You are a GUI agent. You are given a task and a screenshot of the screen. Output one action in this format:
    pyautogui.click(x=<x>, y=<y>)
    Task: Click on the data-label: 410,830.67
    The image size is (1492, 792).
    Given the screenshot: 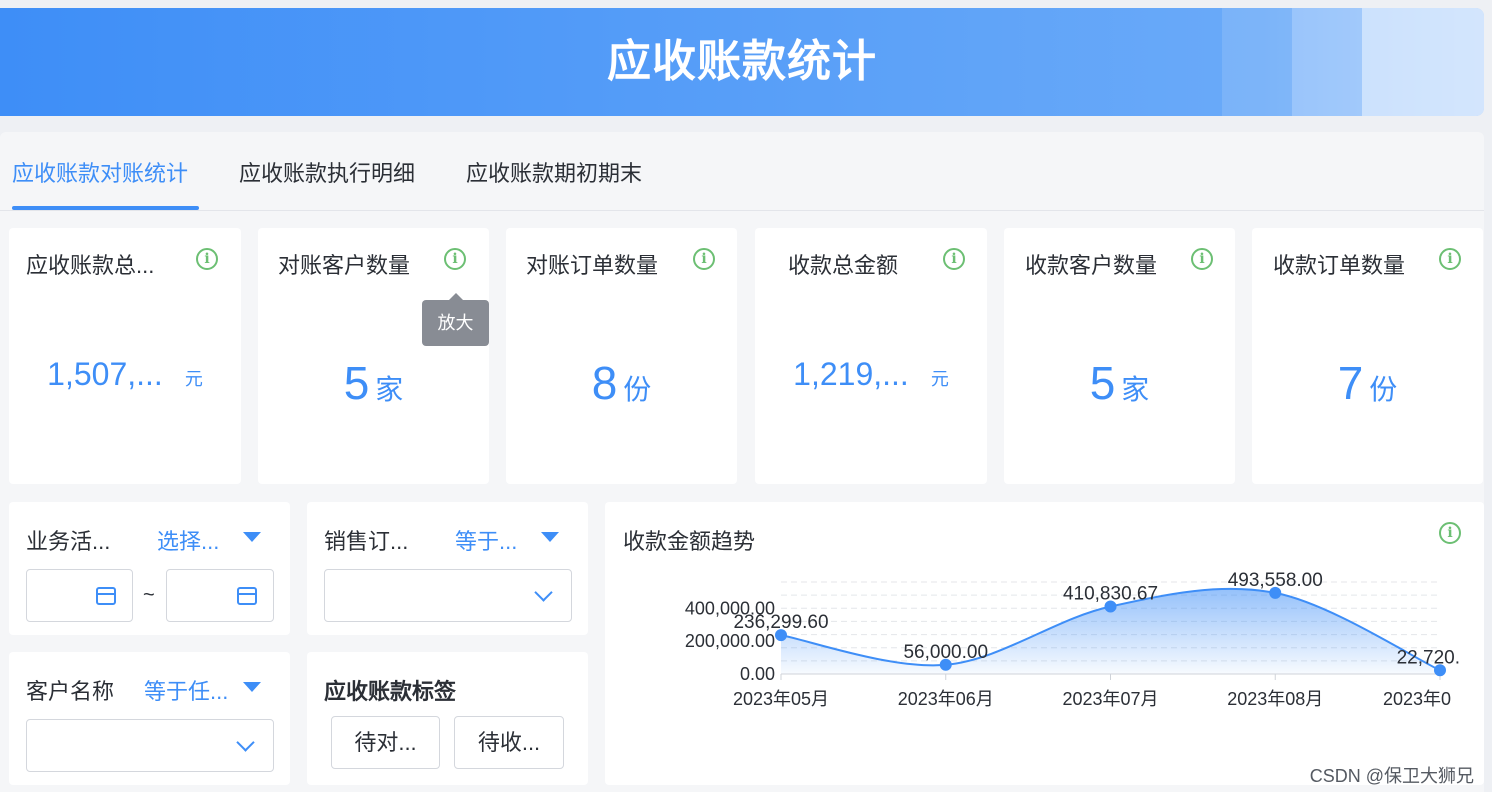 What is the action you would take?
    pyautogui.click(x=1110, y=594)
    